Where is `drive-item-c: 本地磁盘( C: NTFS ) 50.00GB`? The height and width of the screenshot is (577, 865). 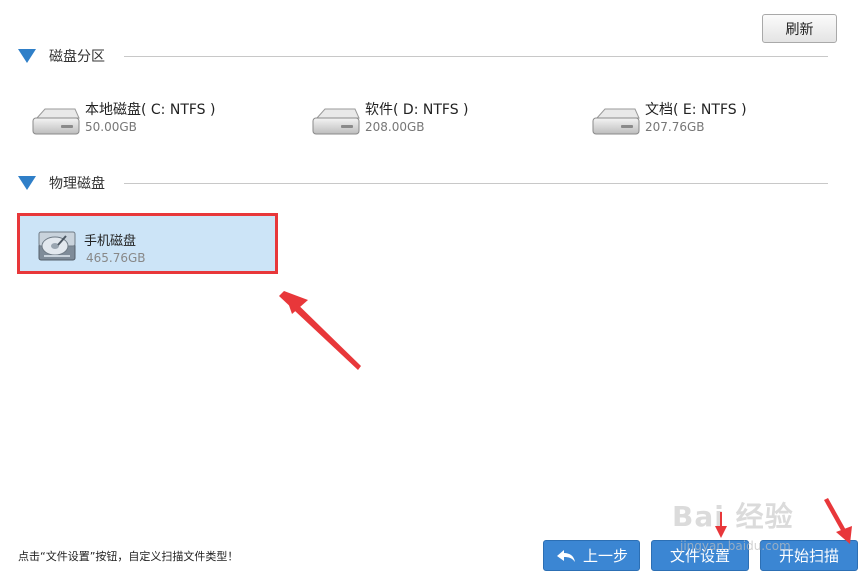
drive-item-c: 本地磁盘( C: NTFS ) 50.00GB is located at coordinates (123, 123).